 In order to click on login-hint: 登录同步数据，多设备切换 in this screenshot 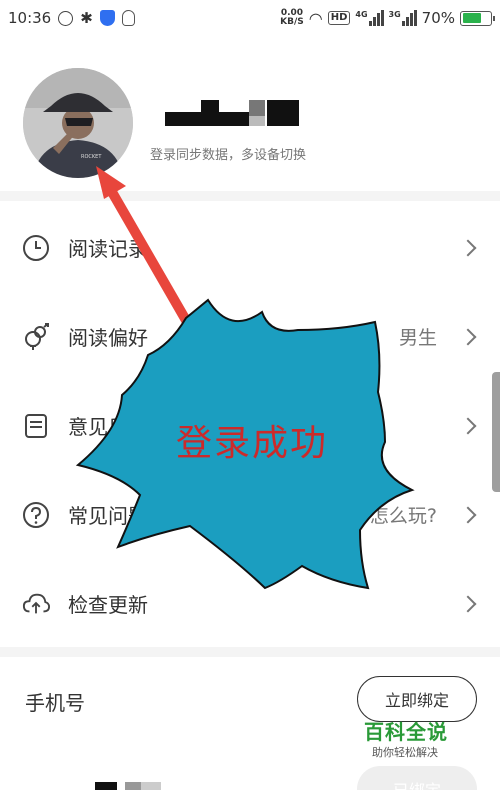, I will do `click(228, 155)`.